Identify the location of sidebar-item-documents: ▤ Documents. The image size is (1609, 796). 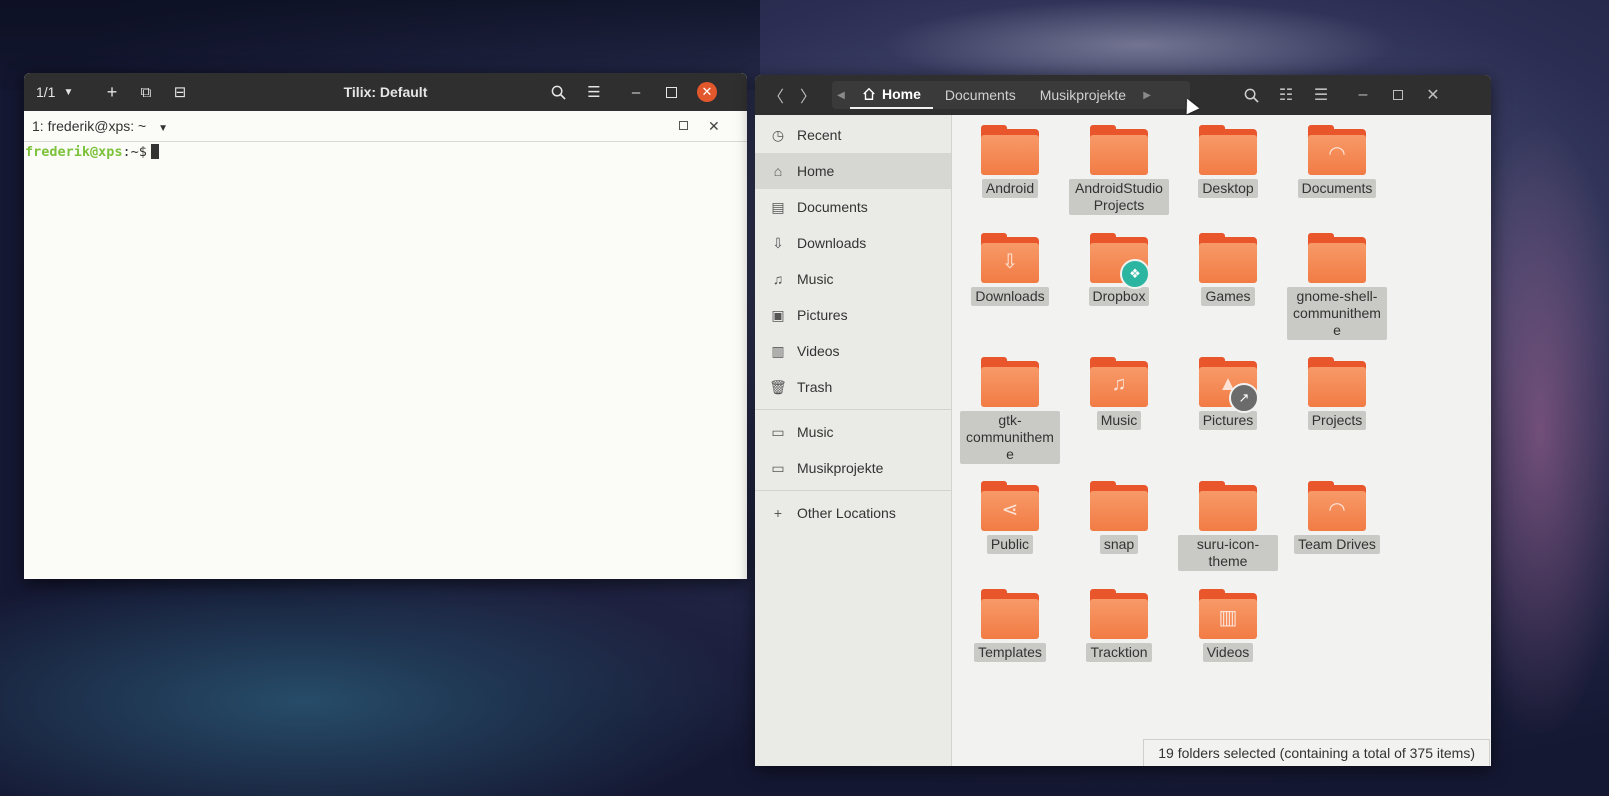
(853, 207).